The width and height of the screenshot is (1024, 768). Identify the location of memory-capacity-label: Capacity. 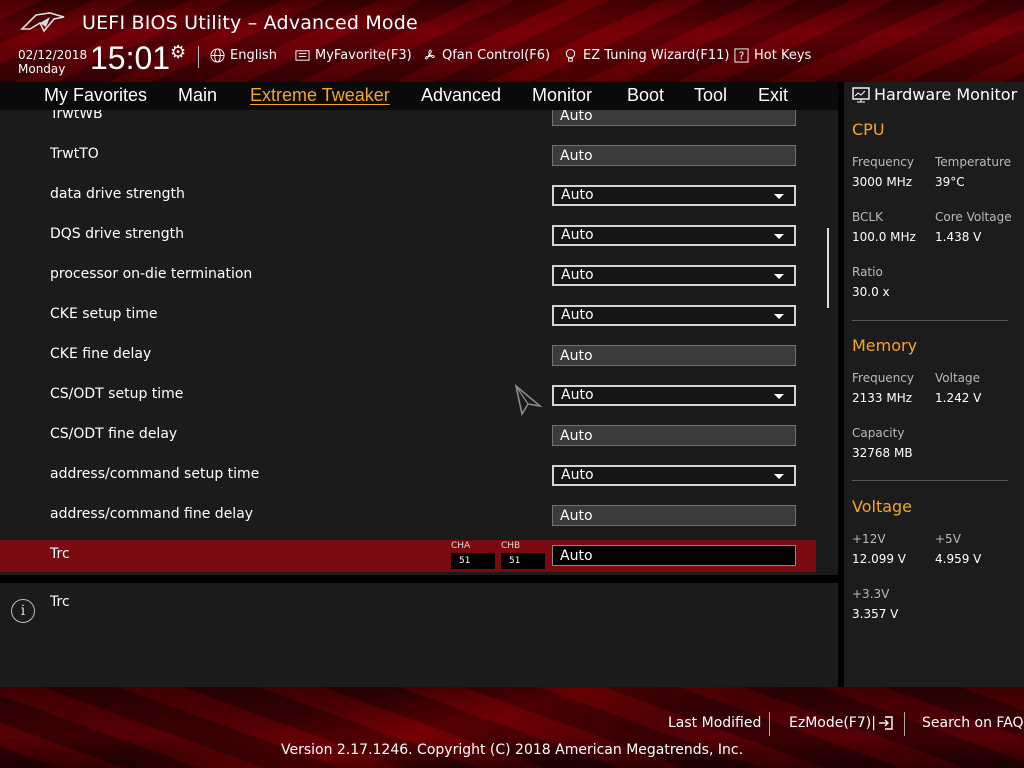
(878, 433).